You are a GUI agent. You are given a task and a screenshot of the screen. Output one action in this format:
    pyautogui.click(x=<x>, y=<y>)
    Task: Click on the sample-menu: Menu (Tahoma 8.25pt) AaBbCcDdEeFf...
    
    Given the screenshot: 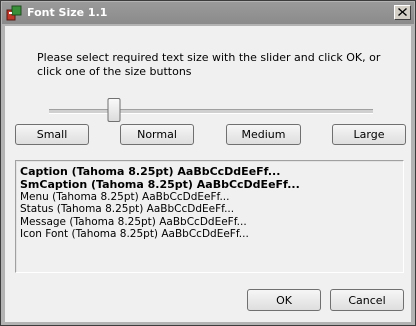 What is the action you would take?
    pyautogui.click(x=125, y=197)
    